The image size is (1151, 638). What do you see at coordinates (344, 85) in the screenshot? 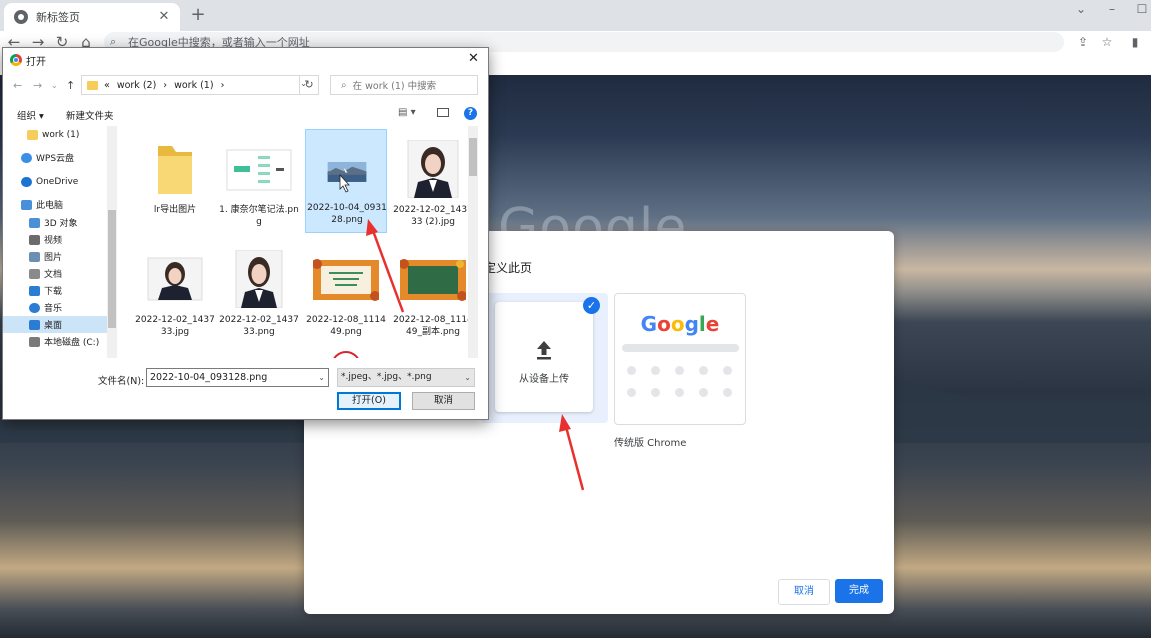
I see `search-icon: ⌕` at bounding box center [344, 85].